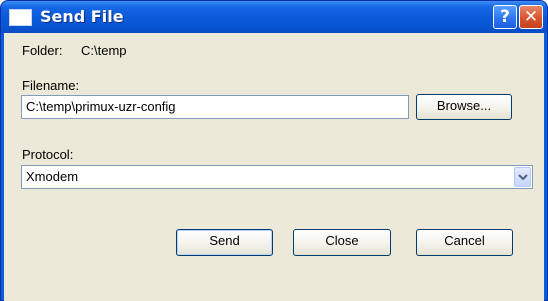 The image size is (548, 301). Describe the element at coordinates (224, 242) in the screenshot. I see `send-button: Send` at that location.